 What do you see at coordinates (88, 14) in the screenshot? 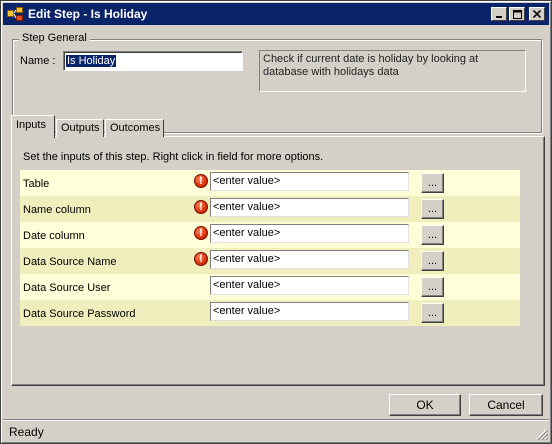
I see `window-title: Edit Step - Is Holiday` at bounding box center [88, 14].